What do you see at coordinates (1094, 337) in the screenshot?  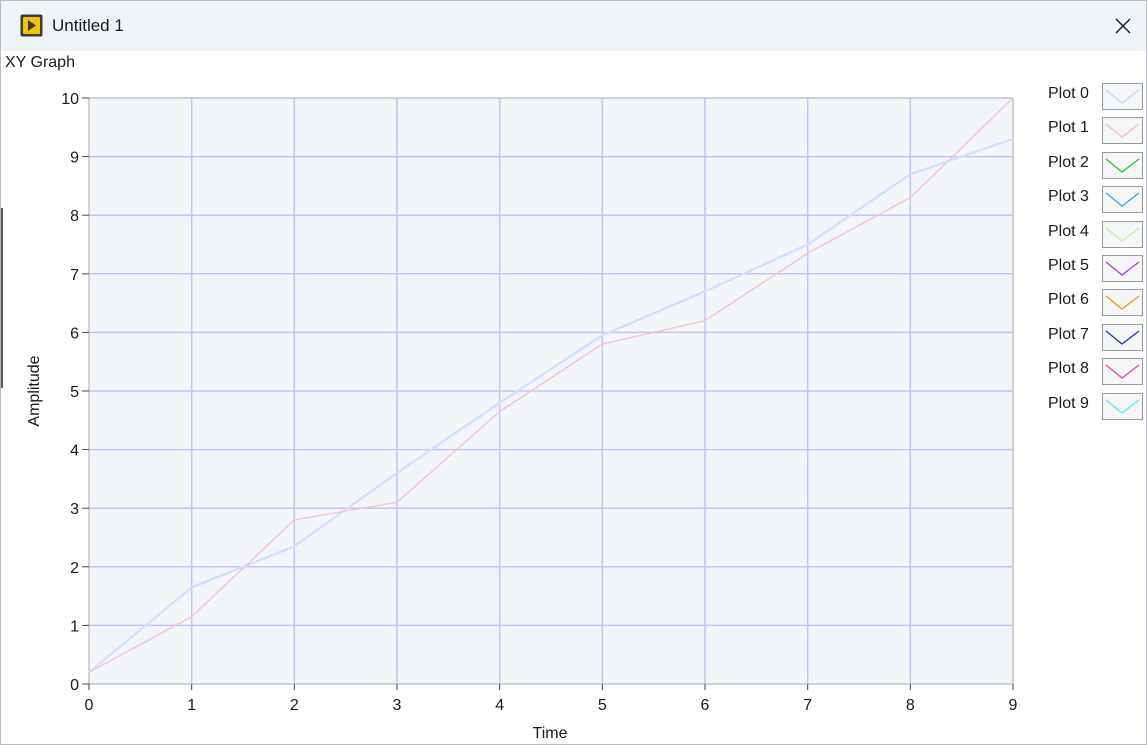 I see `legend-item: Plot 7` at bounding box center [1094, 337].